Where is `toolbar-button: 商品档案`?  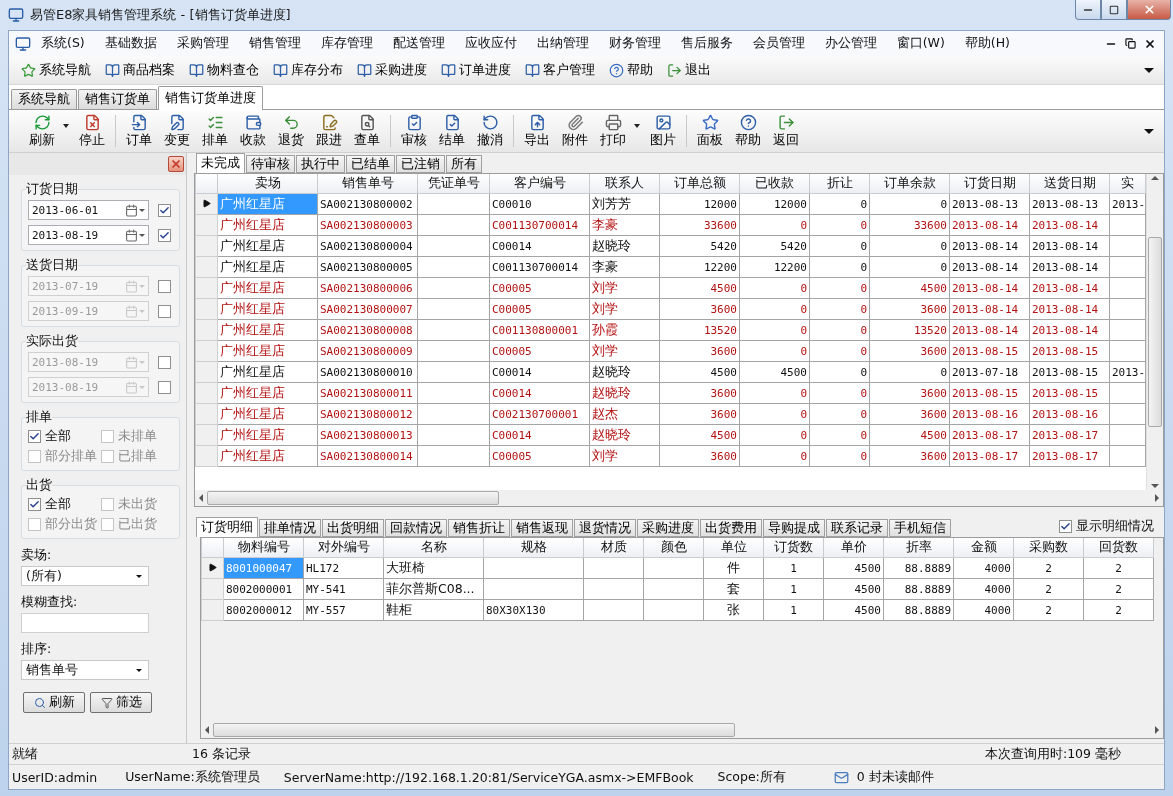
toolbar-button: 商品档案 is located at coordinates (140, 70).